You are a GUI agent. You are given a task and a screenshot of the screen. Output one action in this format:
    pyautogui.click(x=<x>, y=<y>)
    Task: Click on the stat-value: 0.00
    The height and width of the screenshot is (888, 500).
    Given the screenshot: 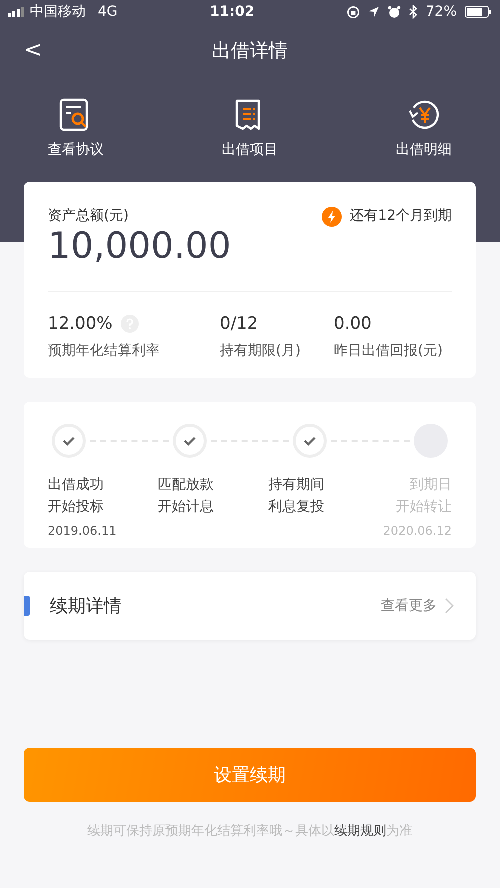 What is the action you would take?
    pyautogui.click(x=353, y=324)
    